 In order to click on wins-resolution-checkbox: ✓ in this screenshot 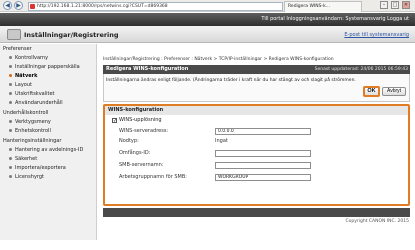, I will do `click(115, 121)`.